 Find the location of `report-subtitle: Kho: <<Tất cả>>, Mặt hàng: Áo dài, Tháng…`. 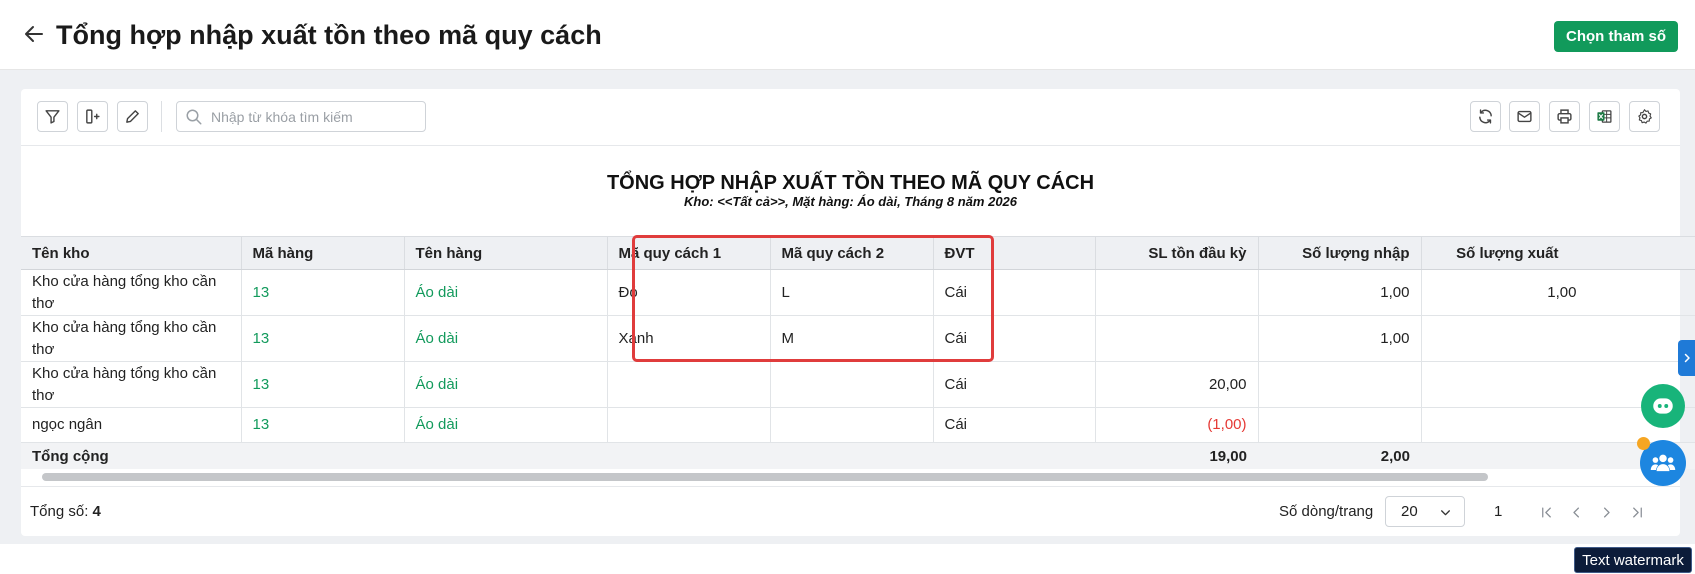

report-subtitle: Kho: <<Tất cả>>, Mặt hàng: Áo dài, Tháng… is located at coordinates (850, 201).